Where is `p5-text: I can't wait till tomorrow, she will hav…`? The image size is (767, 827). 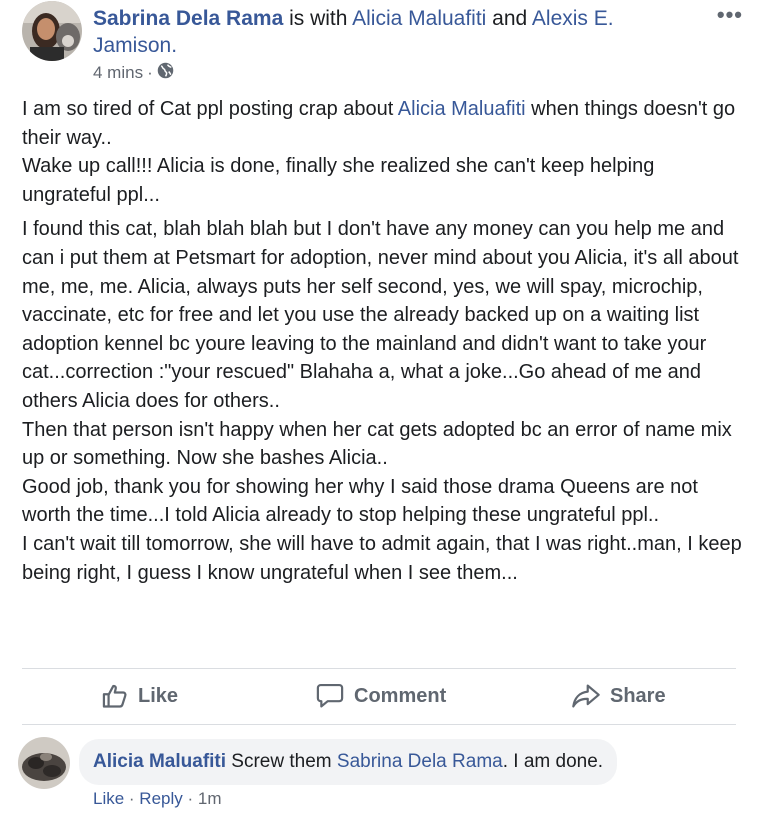 p5-text: I can't wait till tomorrow, she will hav… is located at coordinates (382, 558).